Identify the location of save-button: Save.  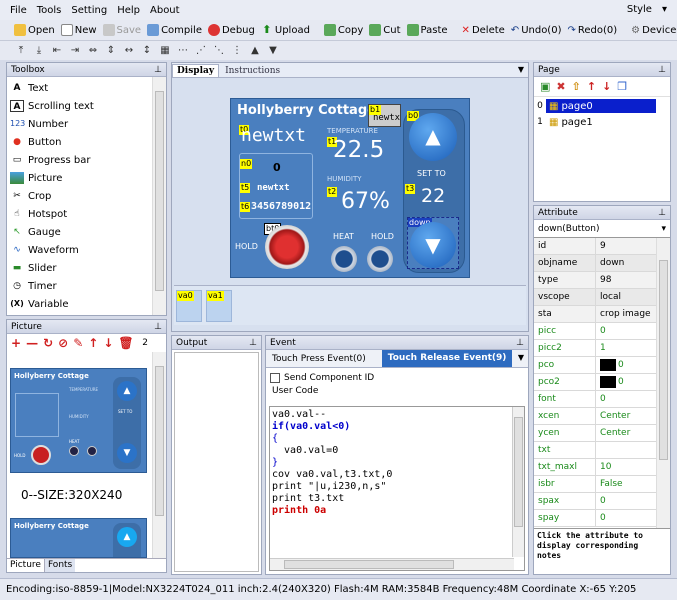
(121, 30).